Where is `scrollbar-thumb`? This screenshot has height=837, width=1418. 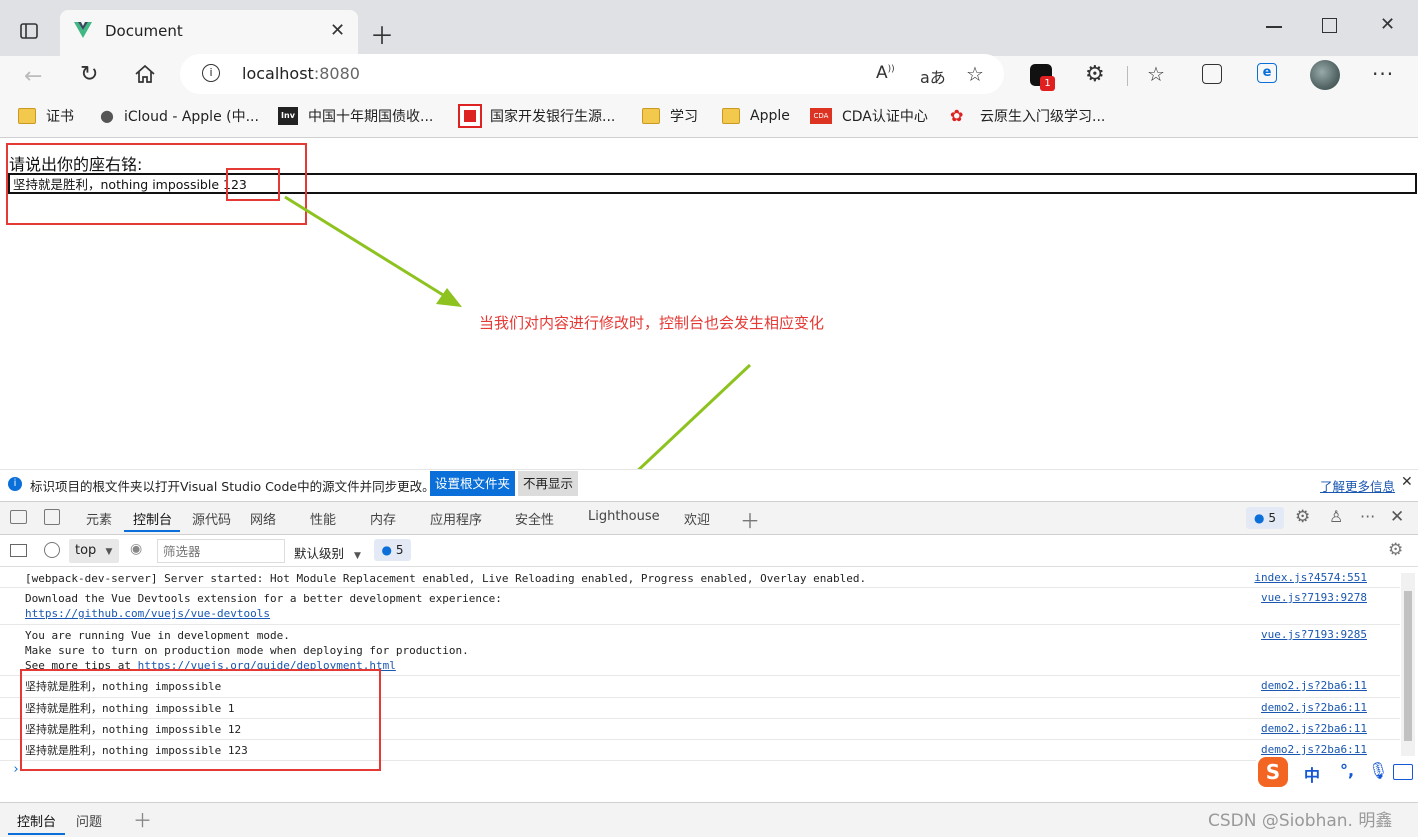
scrollbar-thumb is located at coordinates (1408, 666).